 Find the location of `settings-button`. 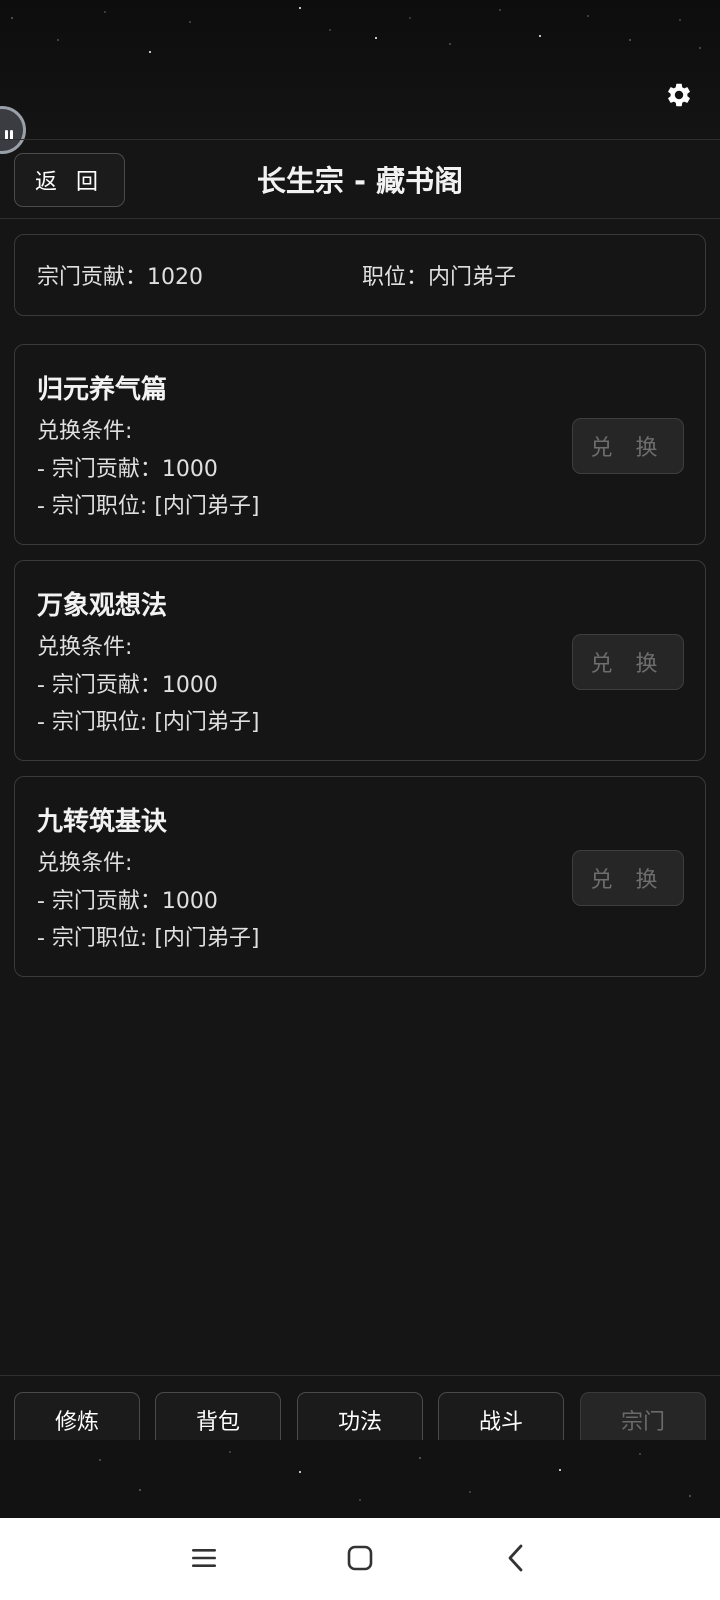

settings-button is located at coordinates (679, 95).